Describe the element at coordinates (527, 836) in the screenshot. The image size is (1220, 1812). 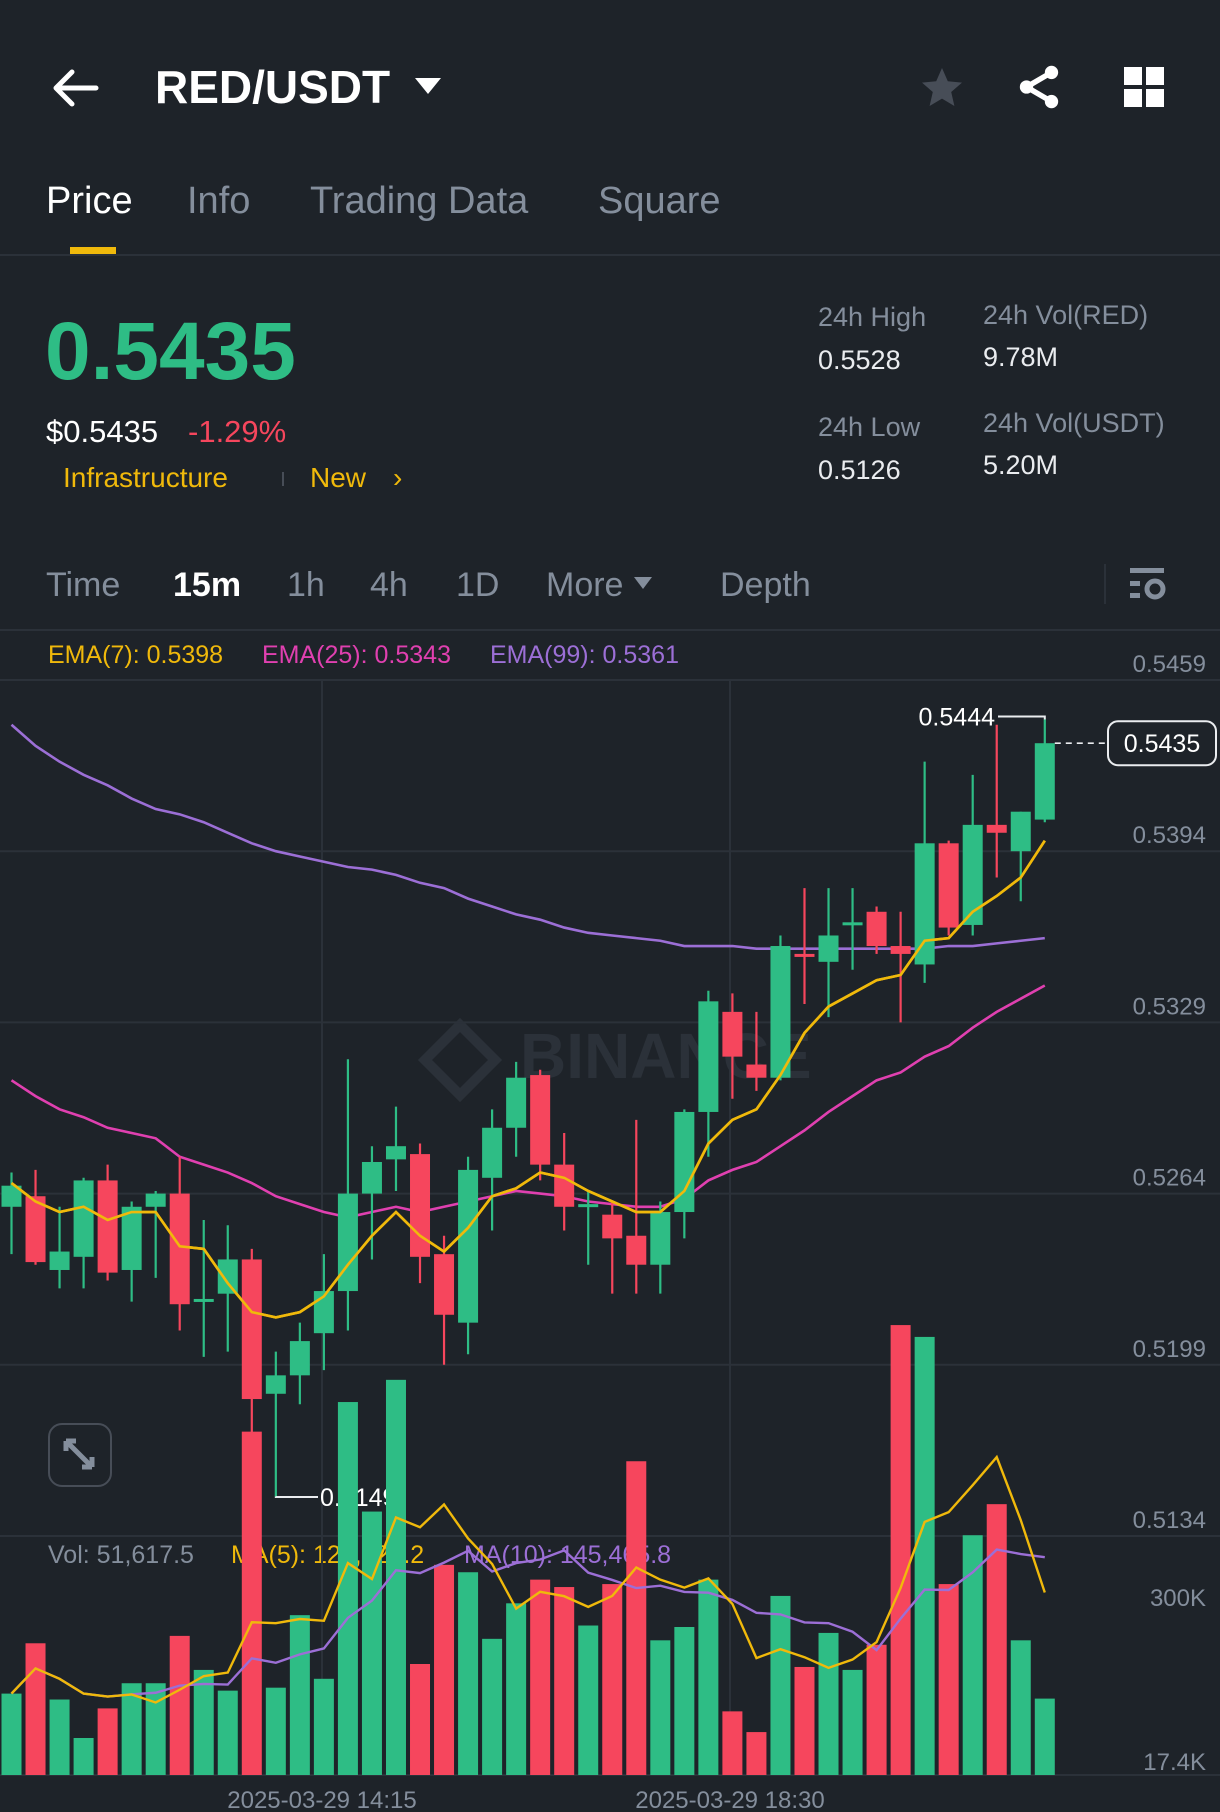
I see `ema99-line` at that location.